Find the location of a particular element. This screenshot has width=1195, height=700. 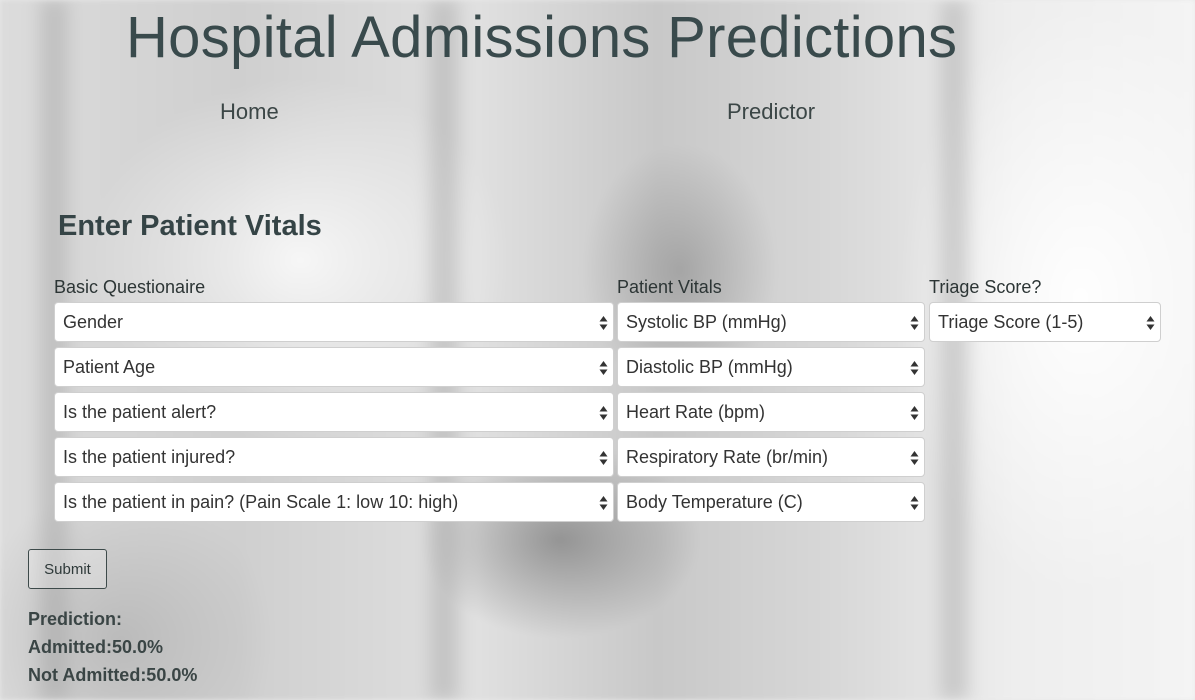

select-value: Gender is located at coordinates (93, 321).